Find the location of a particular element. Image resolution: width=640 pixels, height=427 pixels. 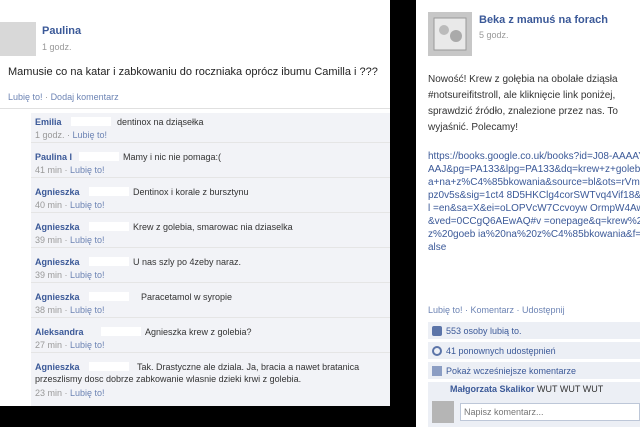

add-comment-link: Dodaj komentarz is located at coordinates (85, 97).